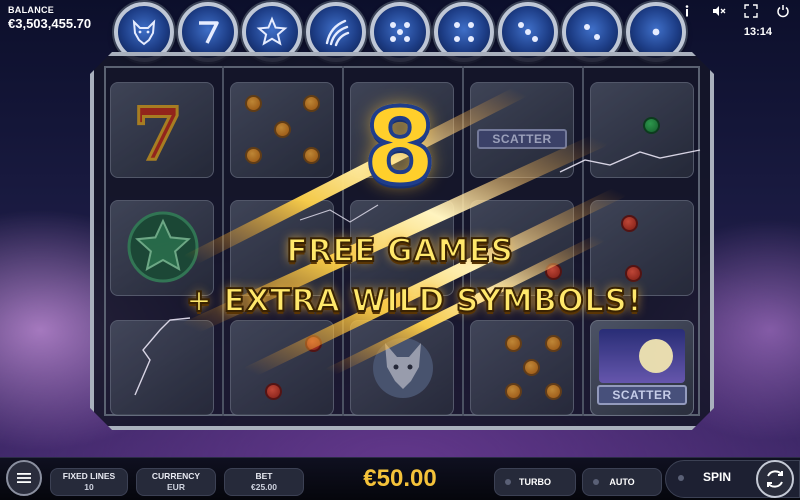 Image resolution: width=800 pixels, height=500 pixels. I want to click on auto-toggle: AUTO, so click(622, 482).